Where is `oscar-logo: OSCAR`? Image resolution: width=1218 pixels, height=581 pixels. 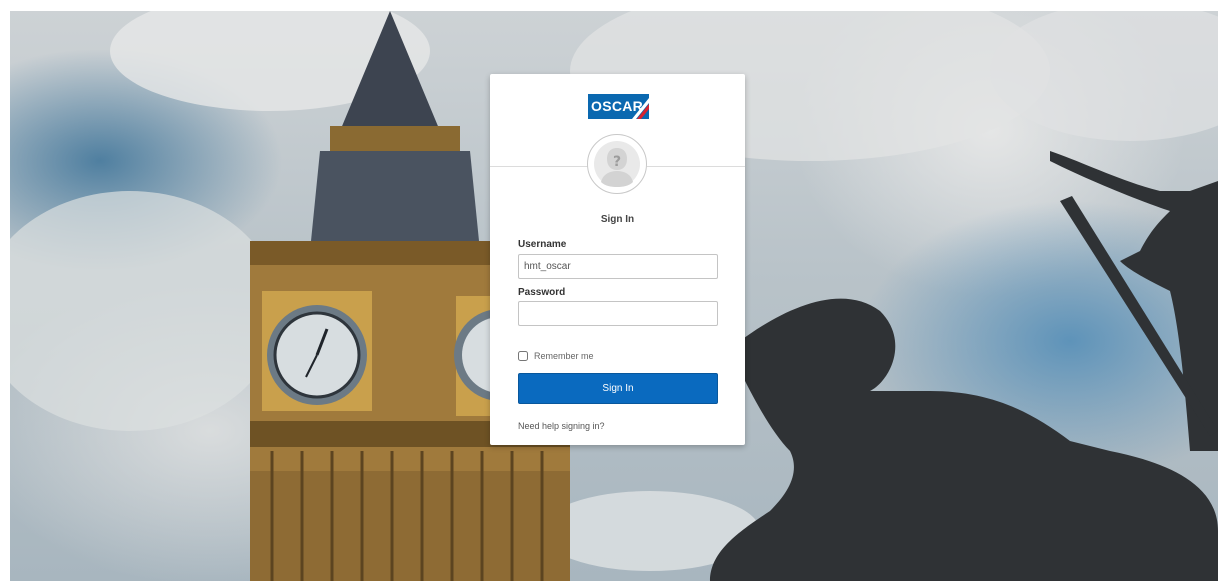
oscar-logo: OSCAR is located at coordinates (618, 106).